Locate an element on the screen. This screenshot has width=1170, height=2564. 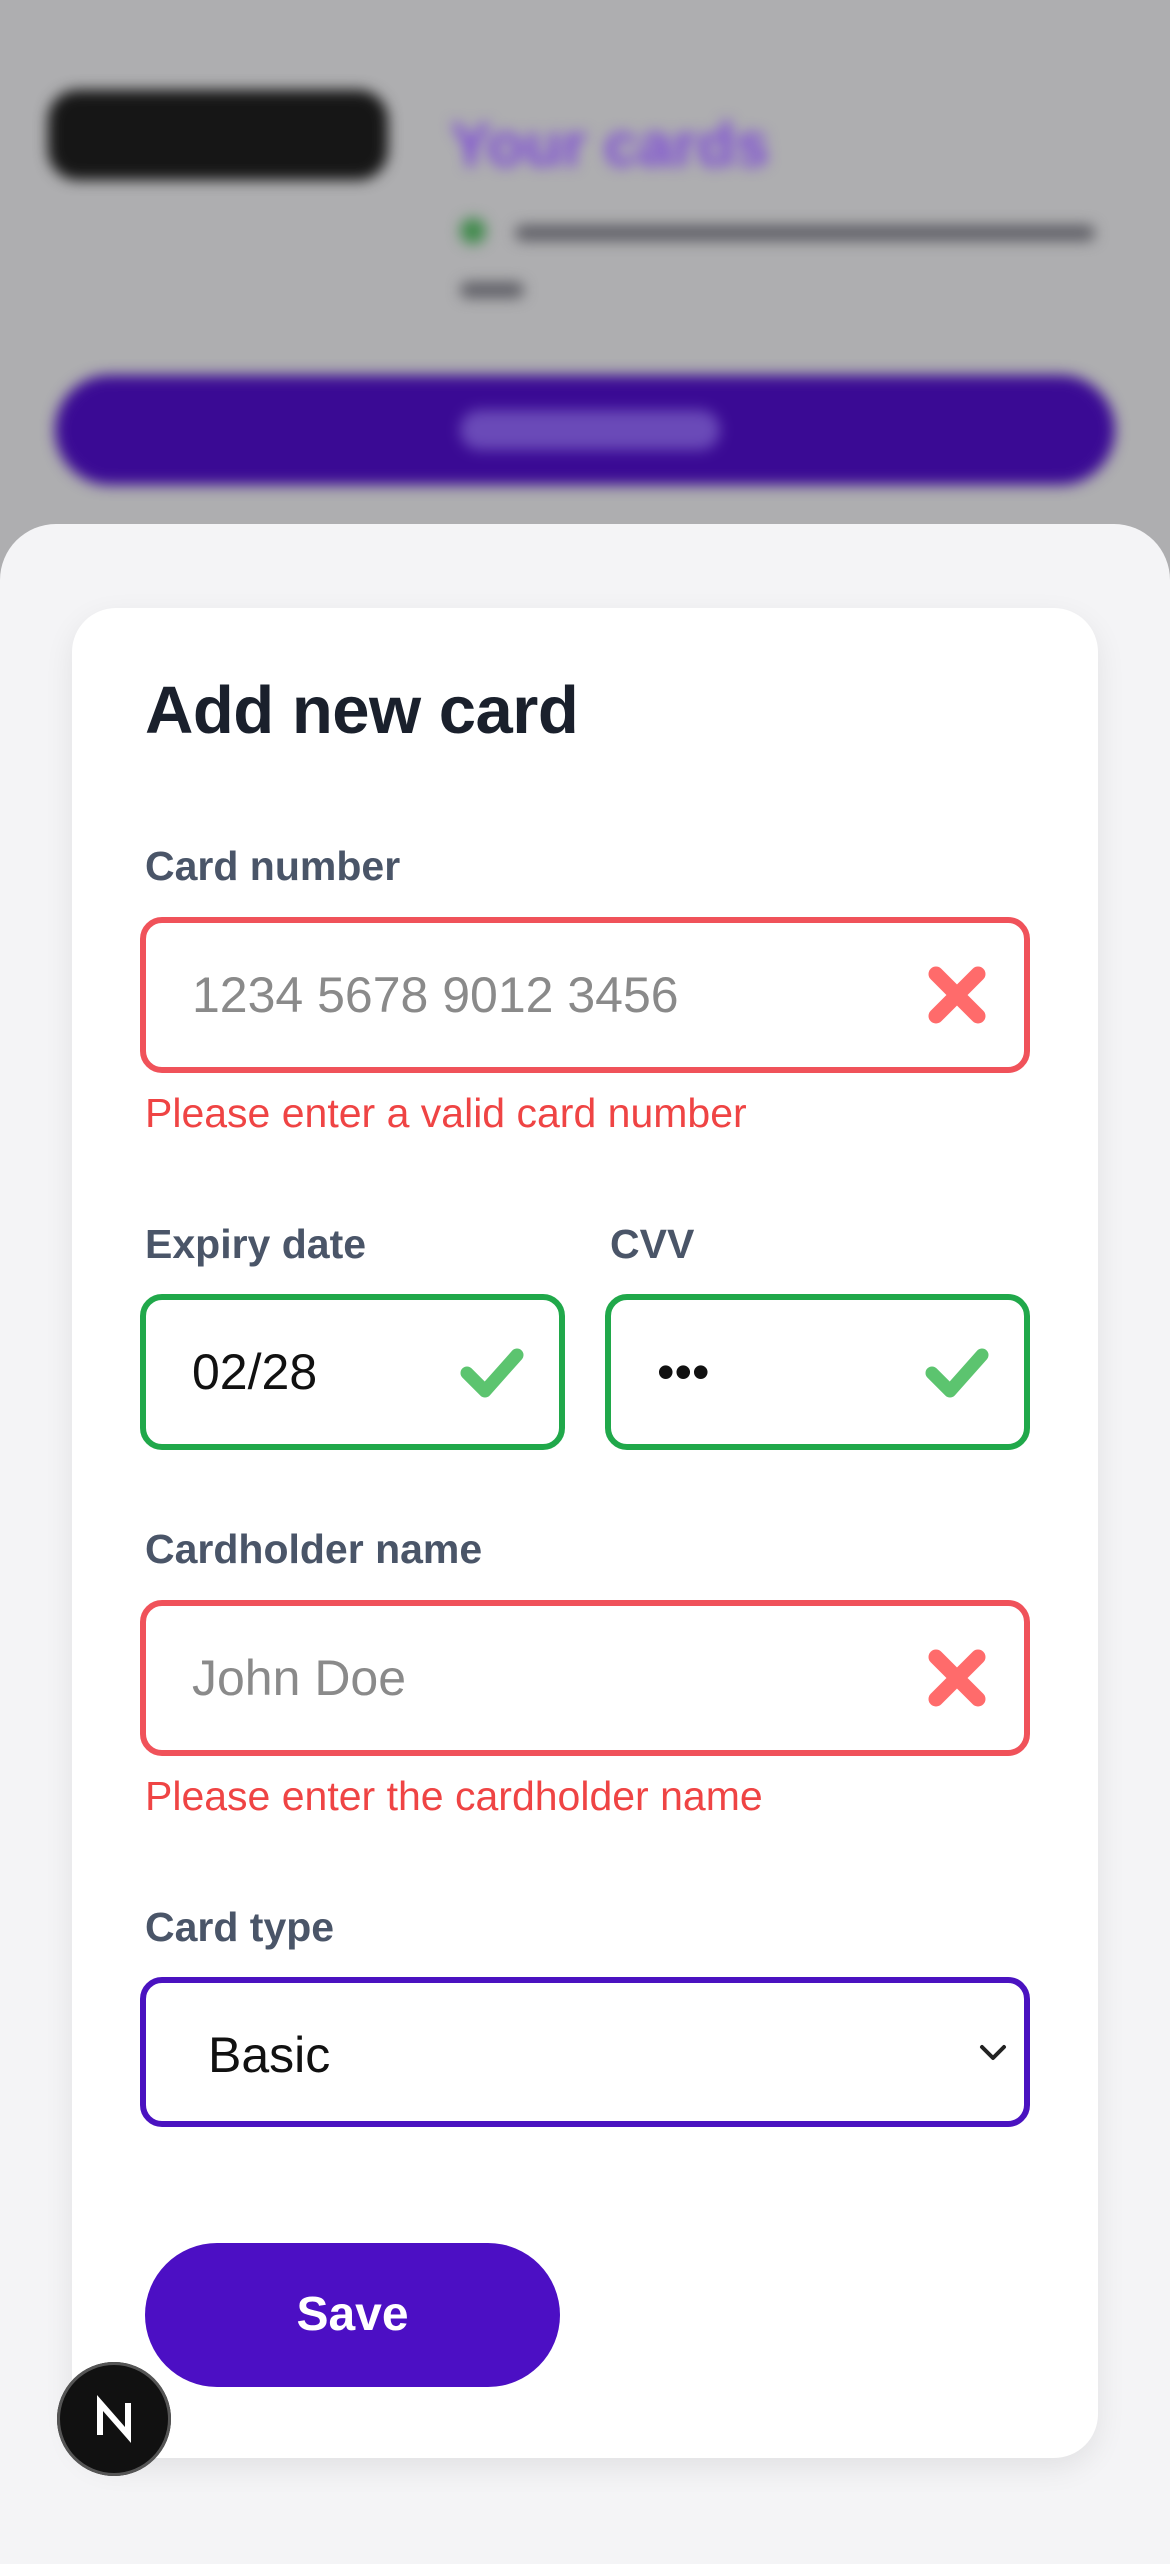
background-title: Your cards is located at coordinates (610, 145).